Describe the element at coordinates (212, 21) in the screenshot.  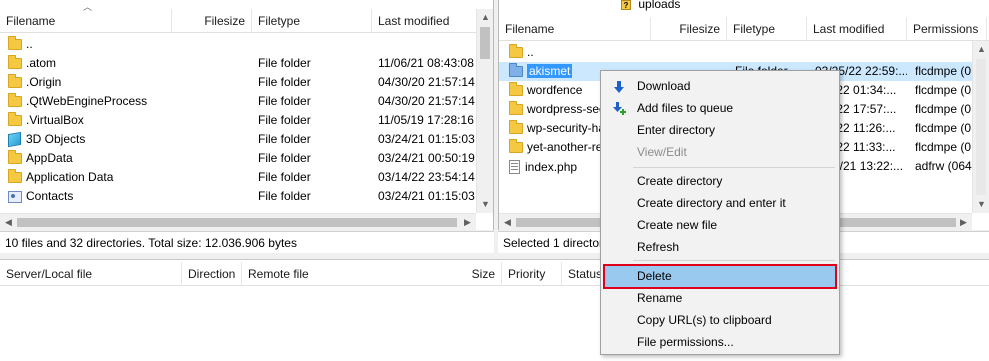
I see `local-col-filesize: Filesize` at that location.